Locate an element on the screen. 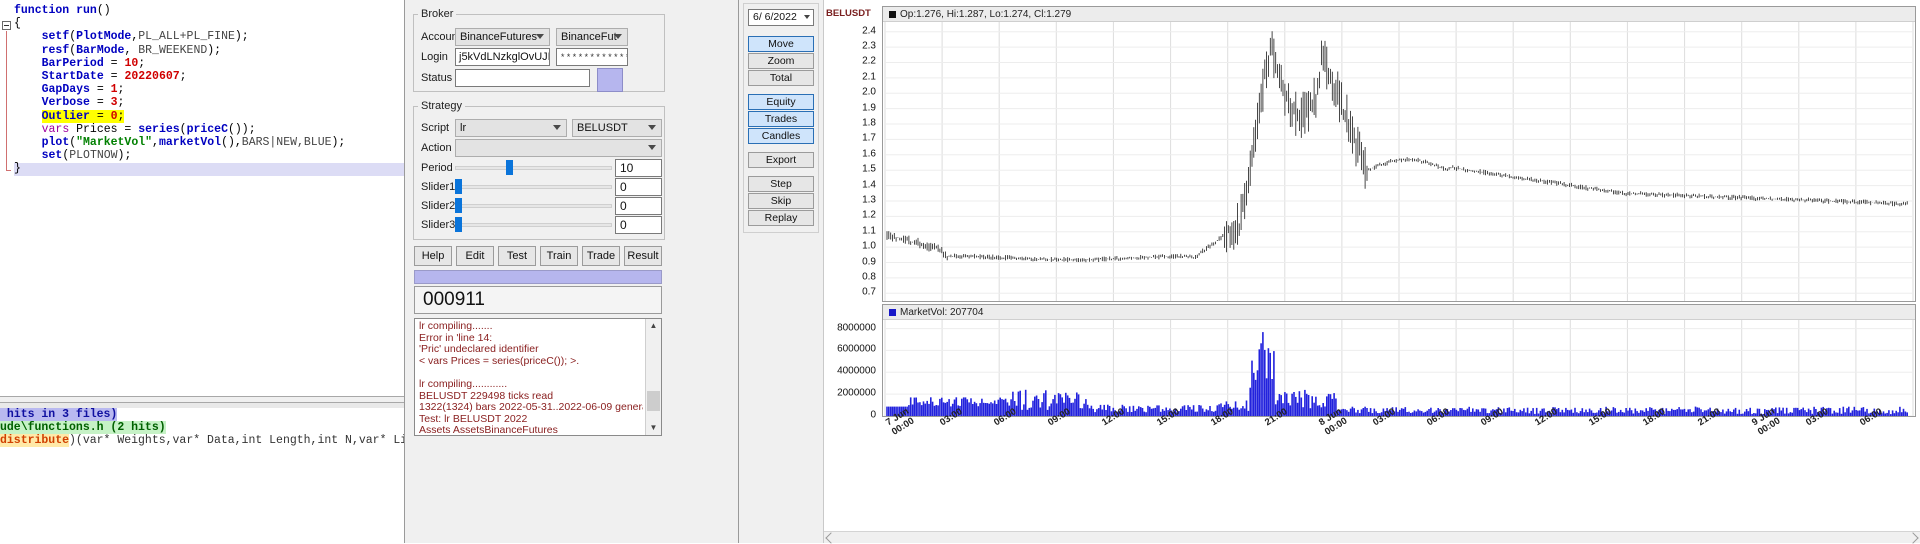  scroll-down-icon: ▼ is located at coordinates (653, 428).